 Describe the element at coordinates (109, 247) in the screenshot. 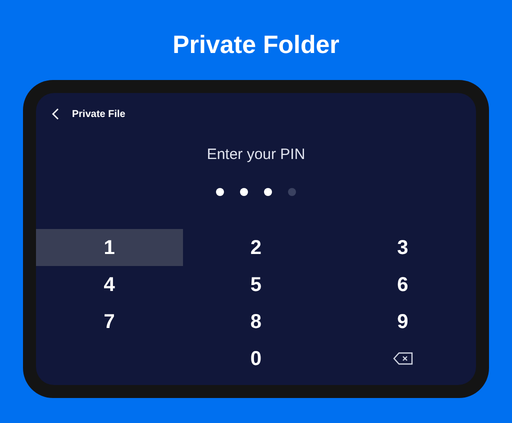

I see `keypad-key: 1` at that location.